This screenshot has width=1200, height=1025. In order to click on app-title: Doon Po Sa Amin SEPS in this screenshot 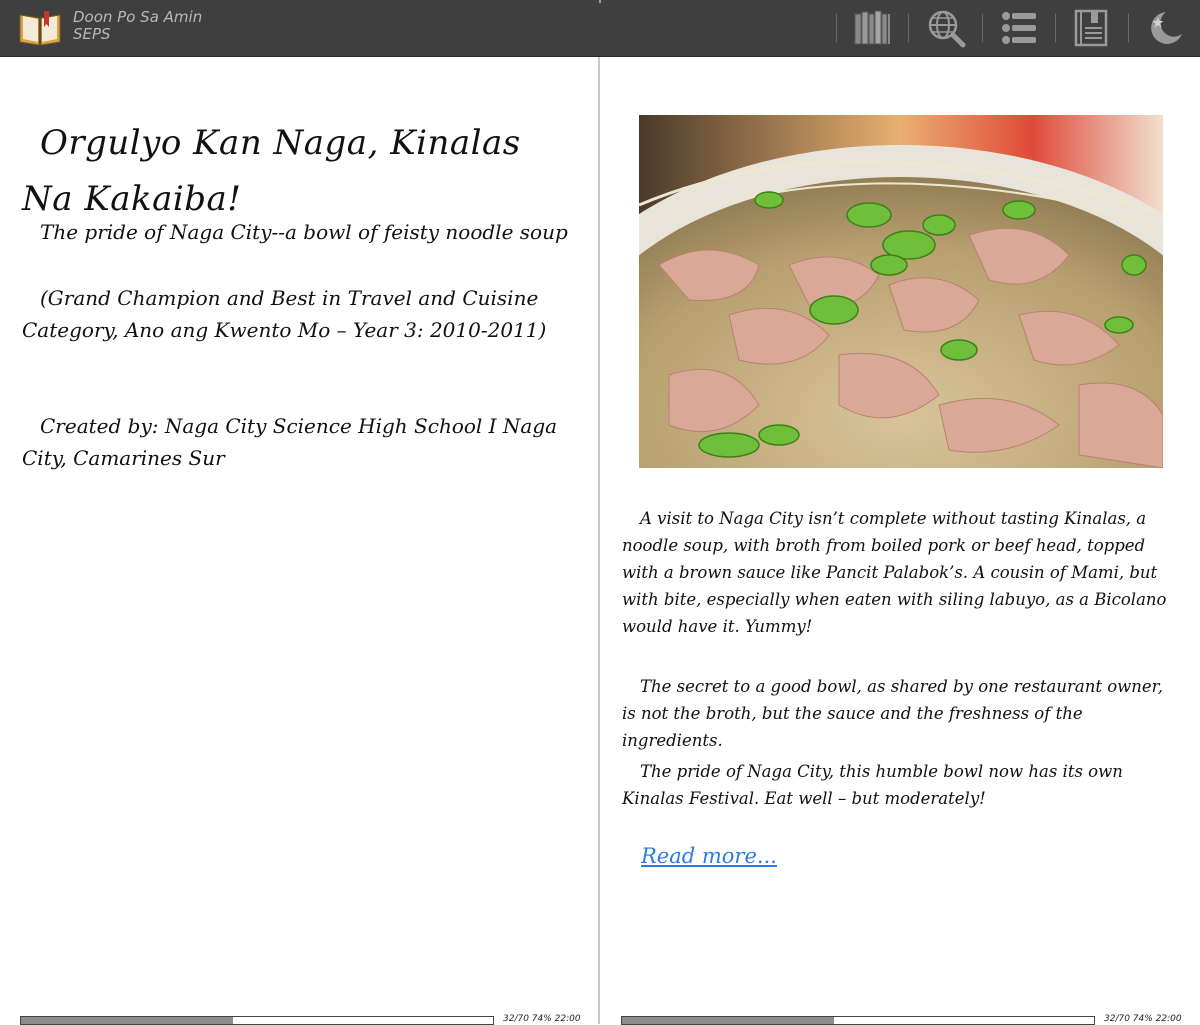, I will do `click(137, 26)`.